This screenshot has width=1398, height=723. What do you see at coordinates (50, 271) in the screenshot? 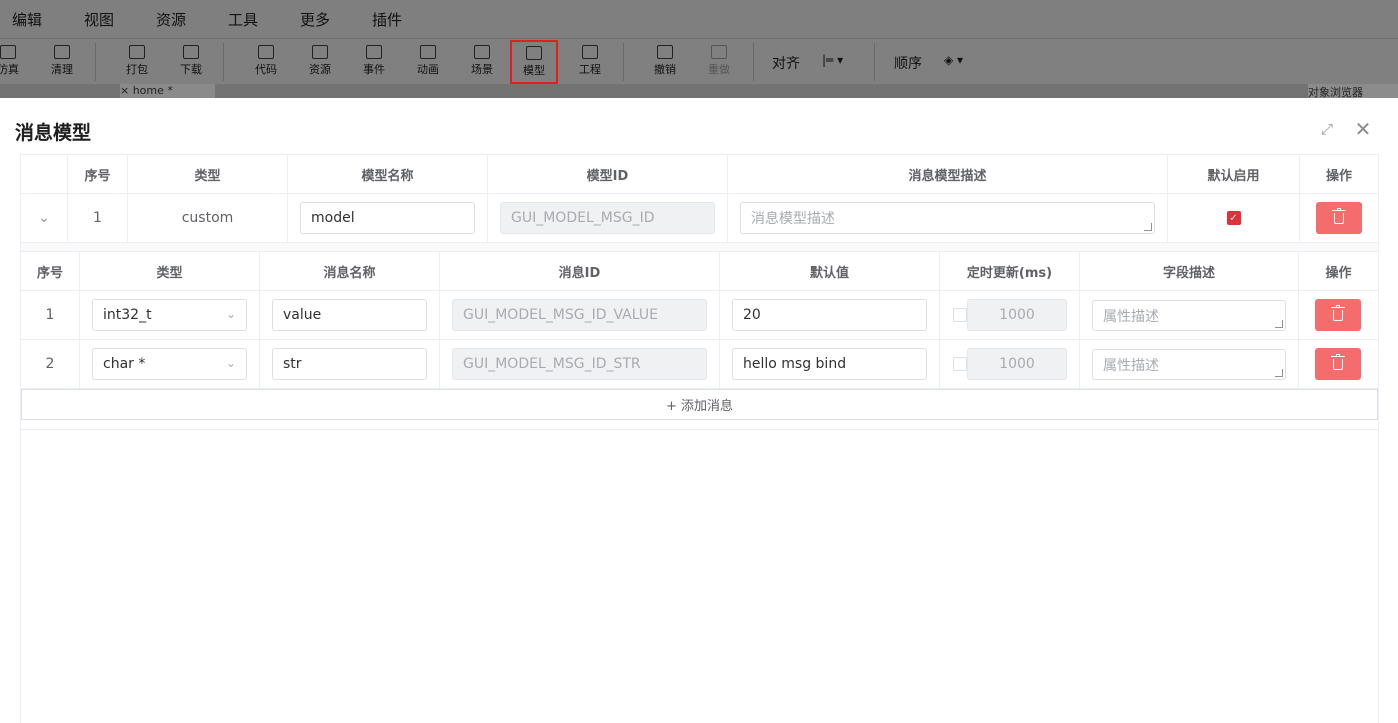
I see `msg-header-index: 序号` at bounding box center [50, 271].